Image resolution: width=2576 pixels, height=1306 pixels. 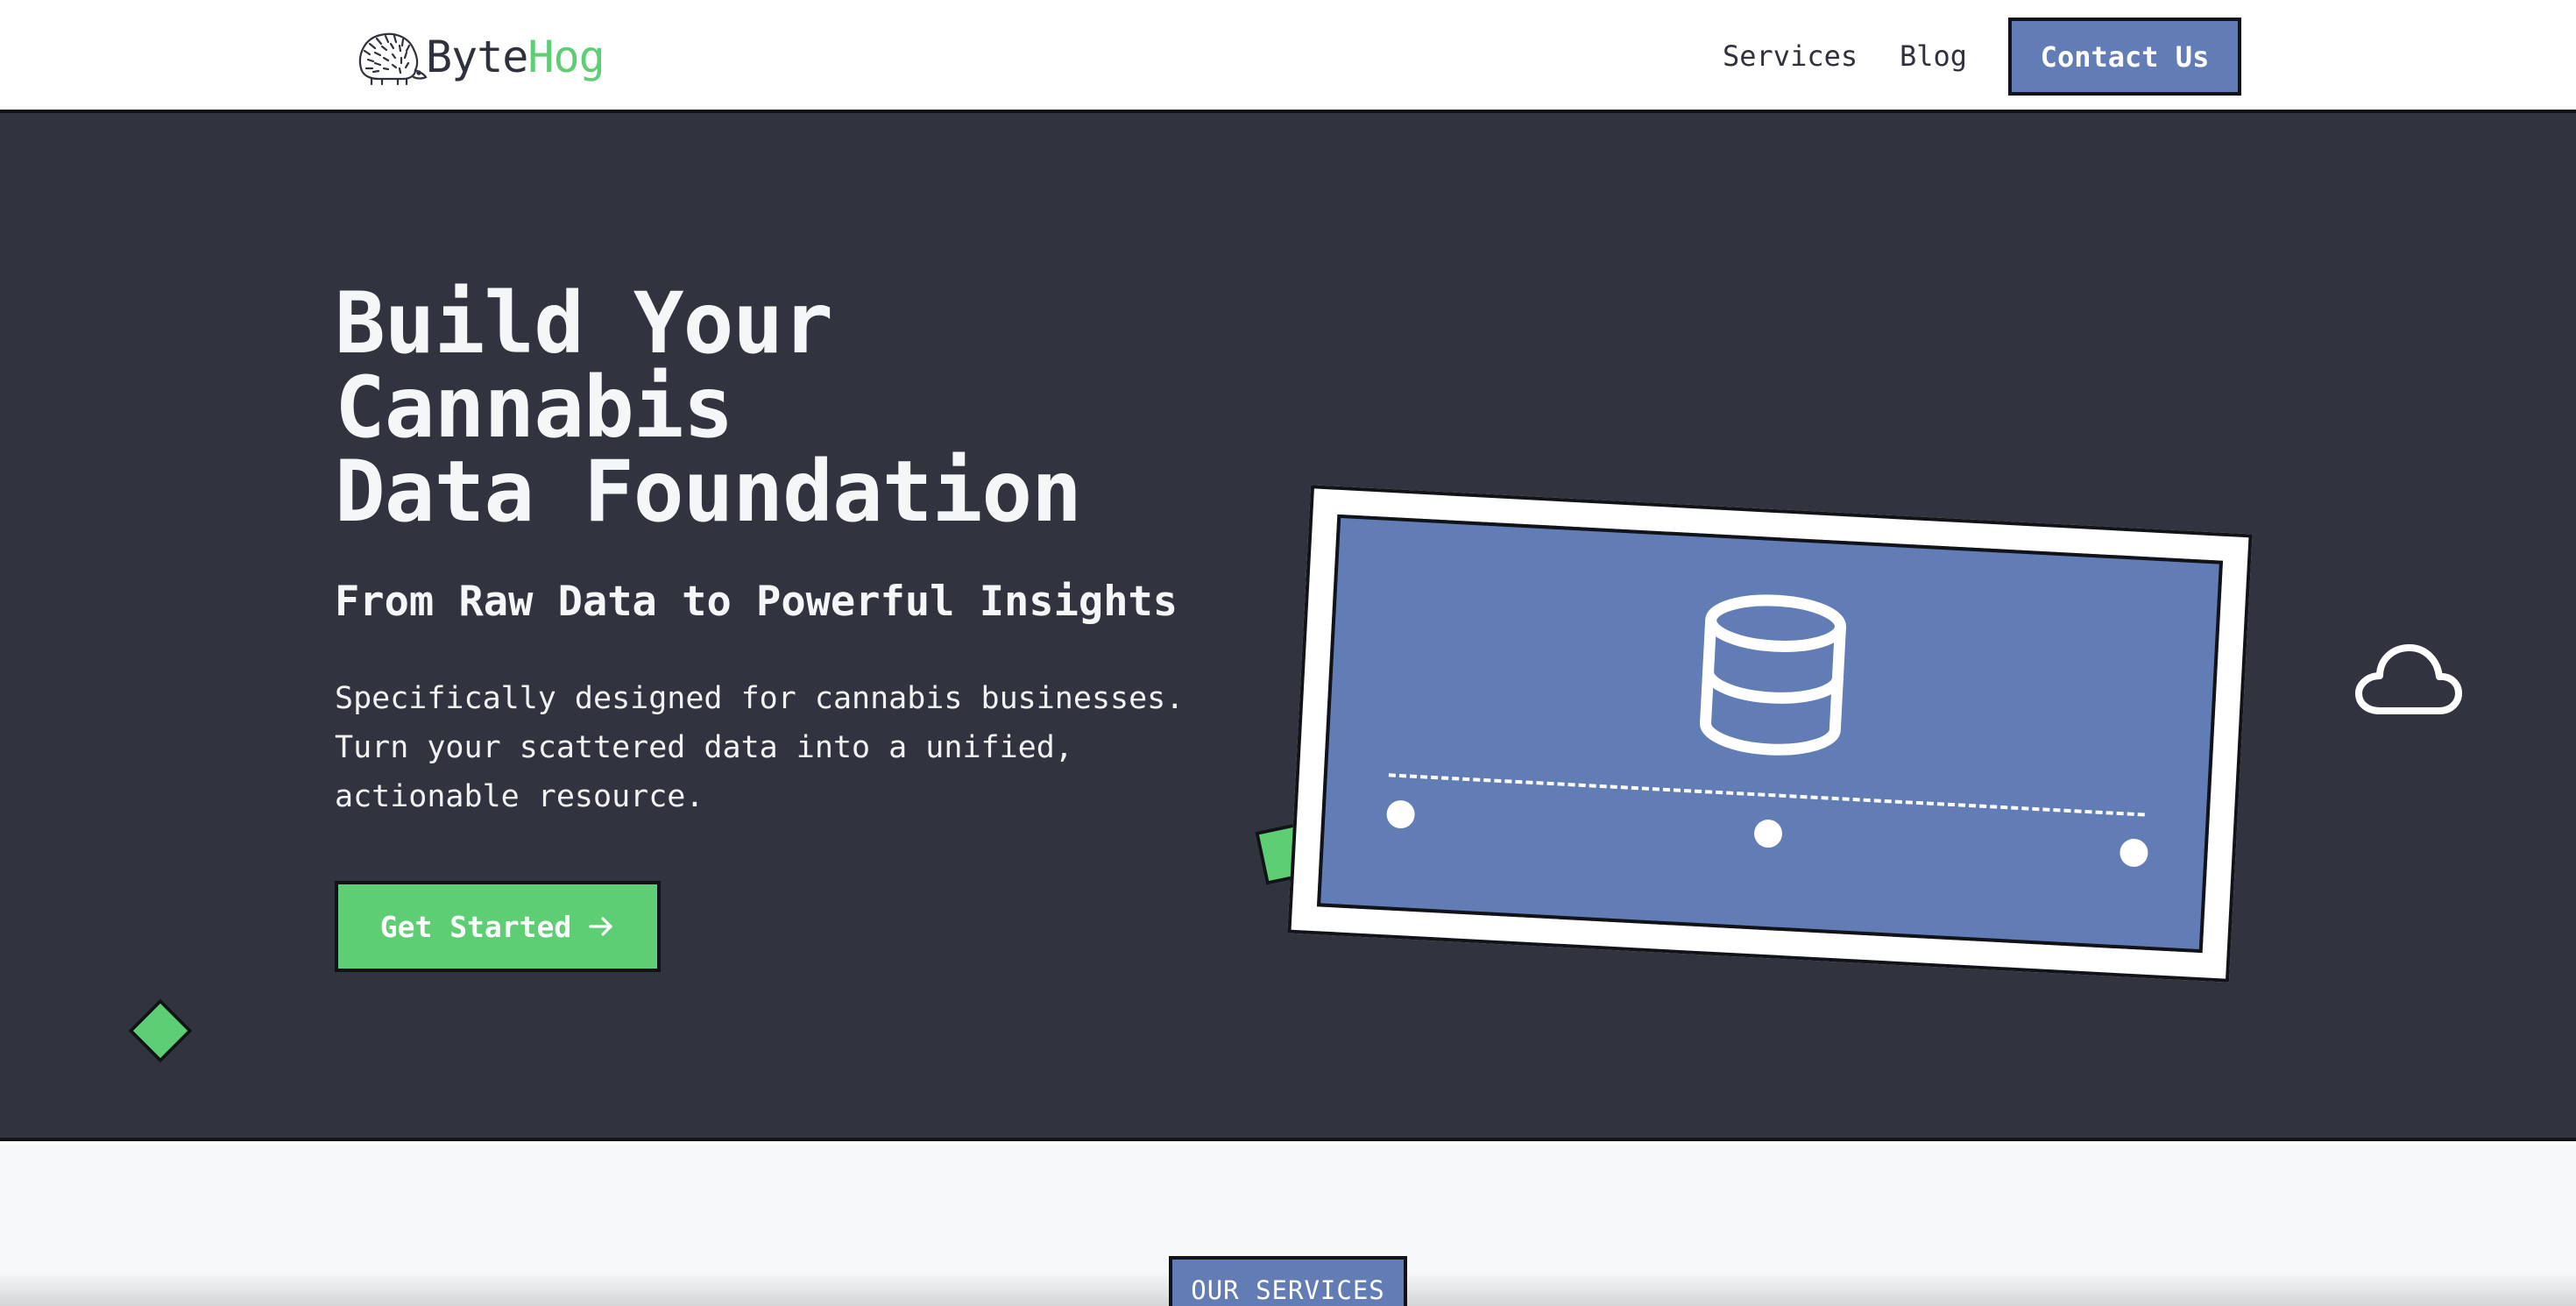 What do you see at coordinates (1773, 675) in the screenshot?
I see `database-icon` at bounding box center [1773, 675].